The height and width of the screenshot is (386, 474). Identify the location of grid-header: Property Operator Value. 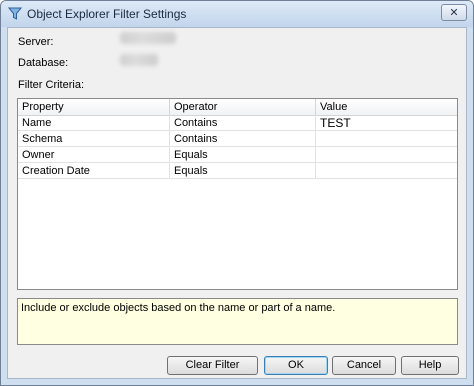
(237, 107).